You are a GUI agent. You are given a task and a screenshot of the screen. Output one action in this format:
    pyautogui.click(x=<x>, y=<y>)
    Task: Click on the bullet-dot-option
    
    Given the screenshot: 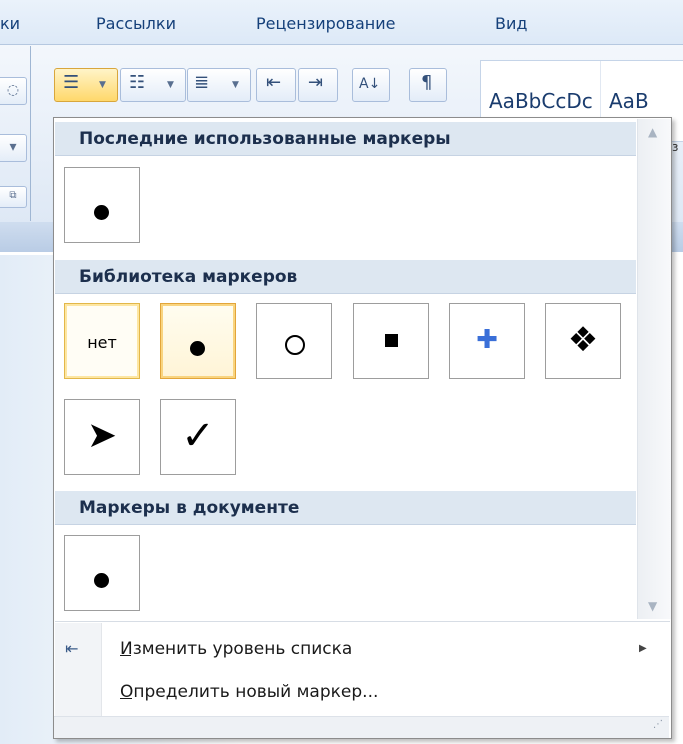 What is the action you would take?
    pyautogui.click(x=198, y=341)
    